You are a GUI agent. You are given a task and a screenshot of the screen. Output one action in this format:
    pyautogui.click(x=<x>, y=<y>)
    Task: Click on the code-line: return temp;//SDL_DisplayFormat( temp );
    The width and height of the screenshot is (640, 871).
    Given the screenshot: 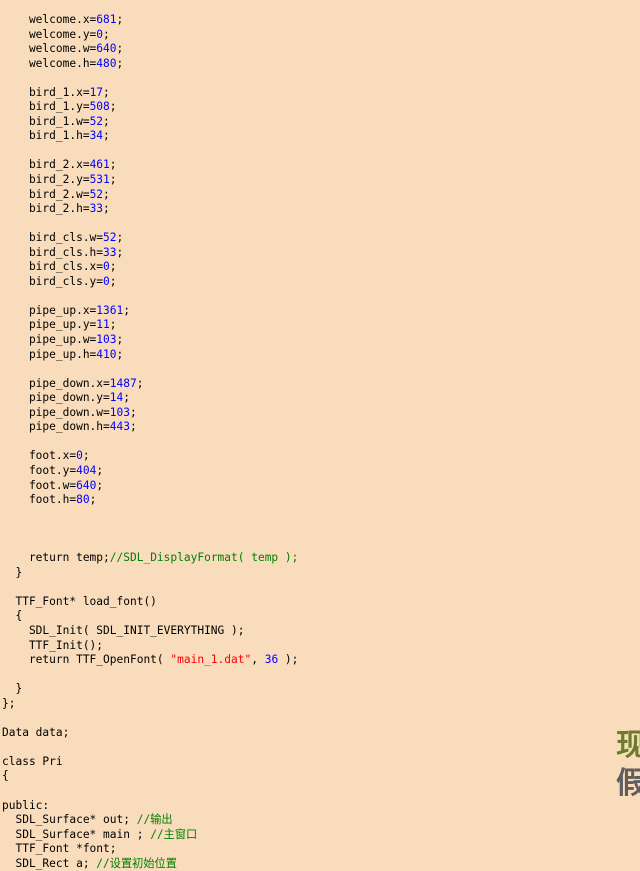 What is the action you would take?
    pyautogui.click(x=307, y=558)
    